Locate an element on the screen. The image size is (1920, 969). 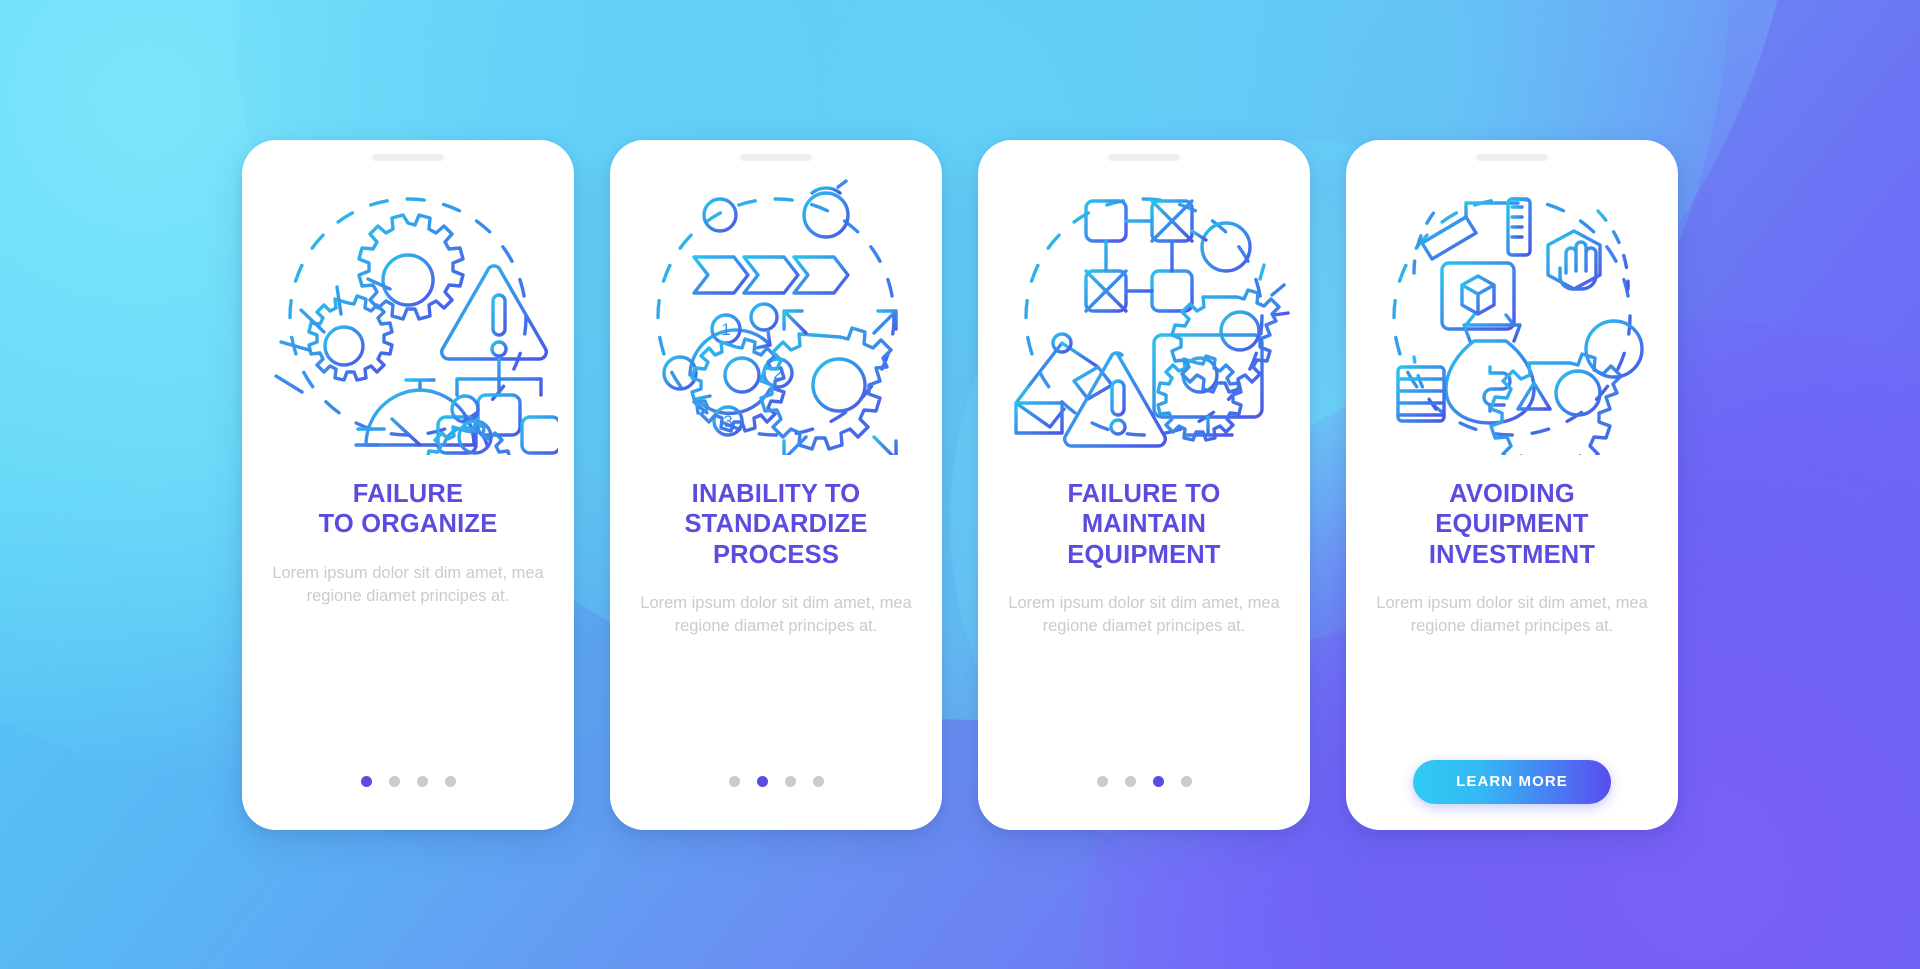
robot-arm-monitor-gear-illustration is located at coordinates (1144, 316).